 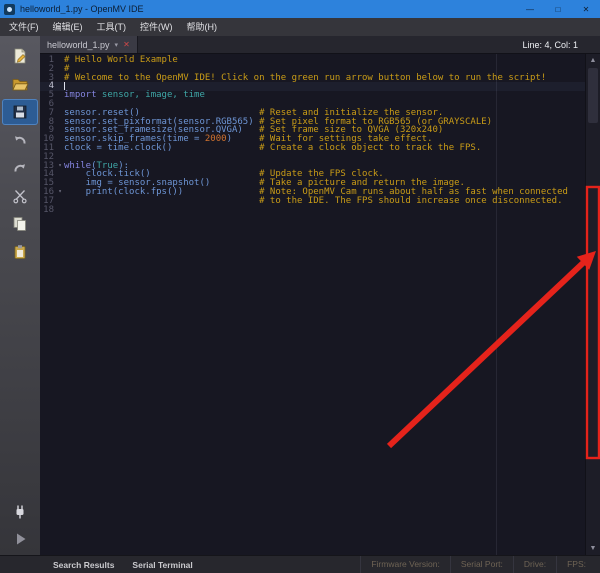 What do you see at coordinates (20, 140) in the screenshot?
I see `undo-icon` at bounding box center [20, 140].